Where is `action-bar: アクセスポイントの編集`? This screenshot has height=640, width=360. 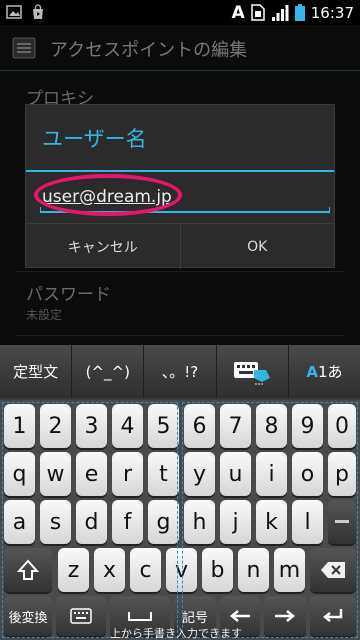 action-bar: アクセスポイントの編集 is located at coordinates (180, 48).